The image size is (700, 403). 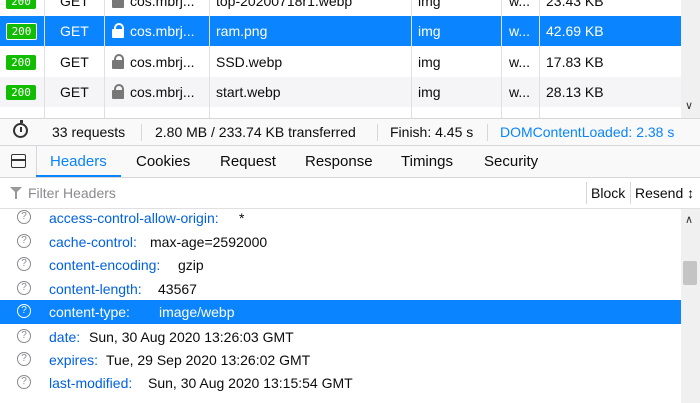 I want to click on tab-label: Security, so click(x=511, y=161).